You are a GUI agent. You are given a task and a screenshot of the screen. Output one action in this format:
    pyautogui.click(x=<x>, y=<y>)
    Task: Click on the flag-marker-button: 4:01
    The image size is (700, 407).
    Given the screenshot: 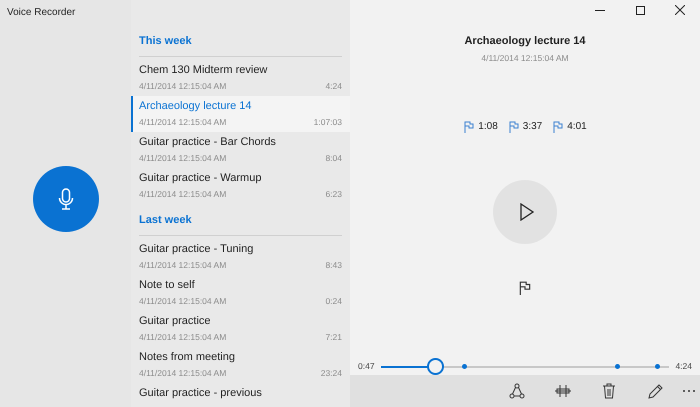 What is the action you would take?
    pyautogui.click(x=569, y=126)
    